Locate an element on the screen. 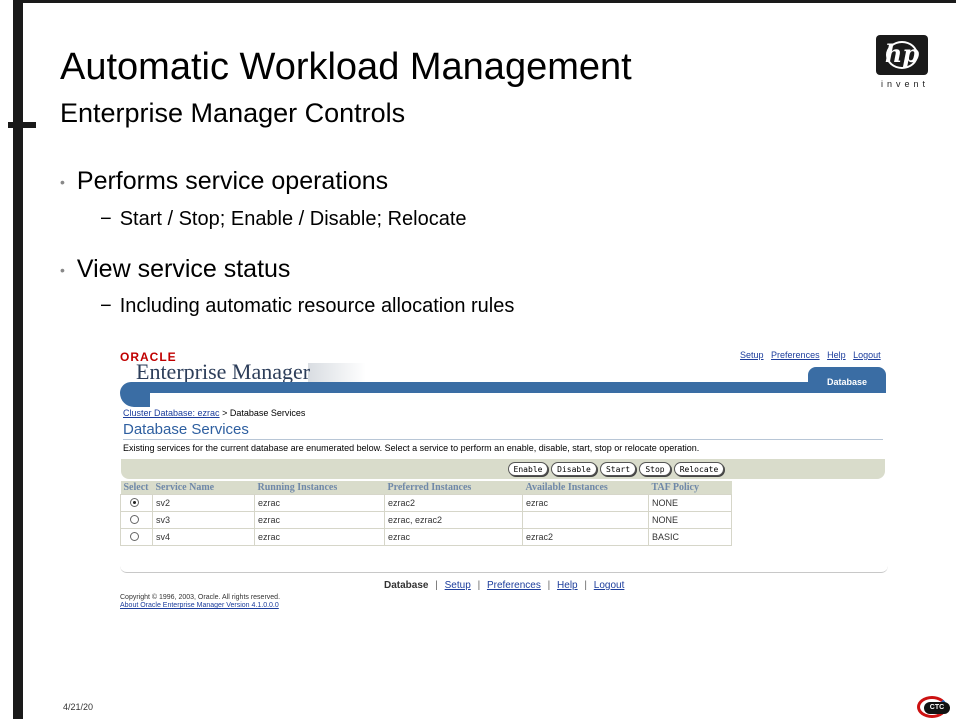  table-row: sv4 ezrac ezrac ezrac2 BASIC is located at coordinates (426, 537).